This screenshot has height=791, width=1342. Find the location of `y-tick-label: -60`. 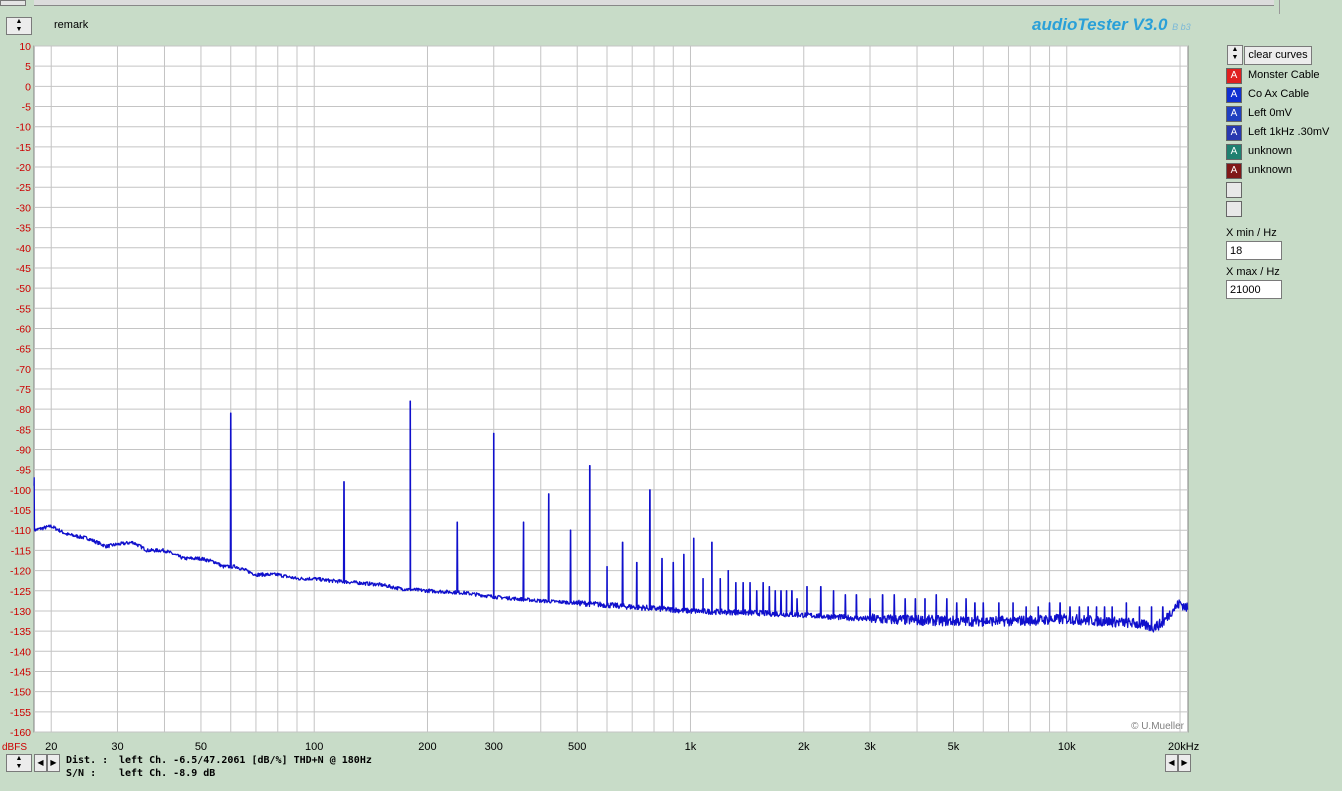

y-tick-label: -60 is located at coordinates (23, 329).